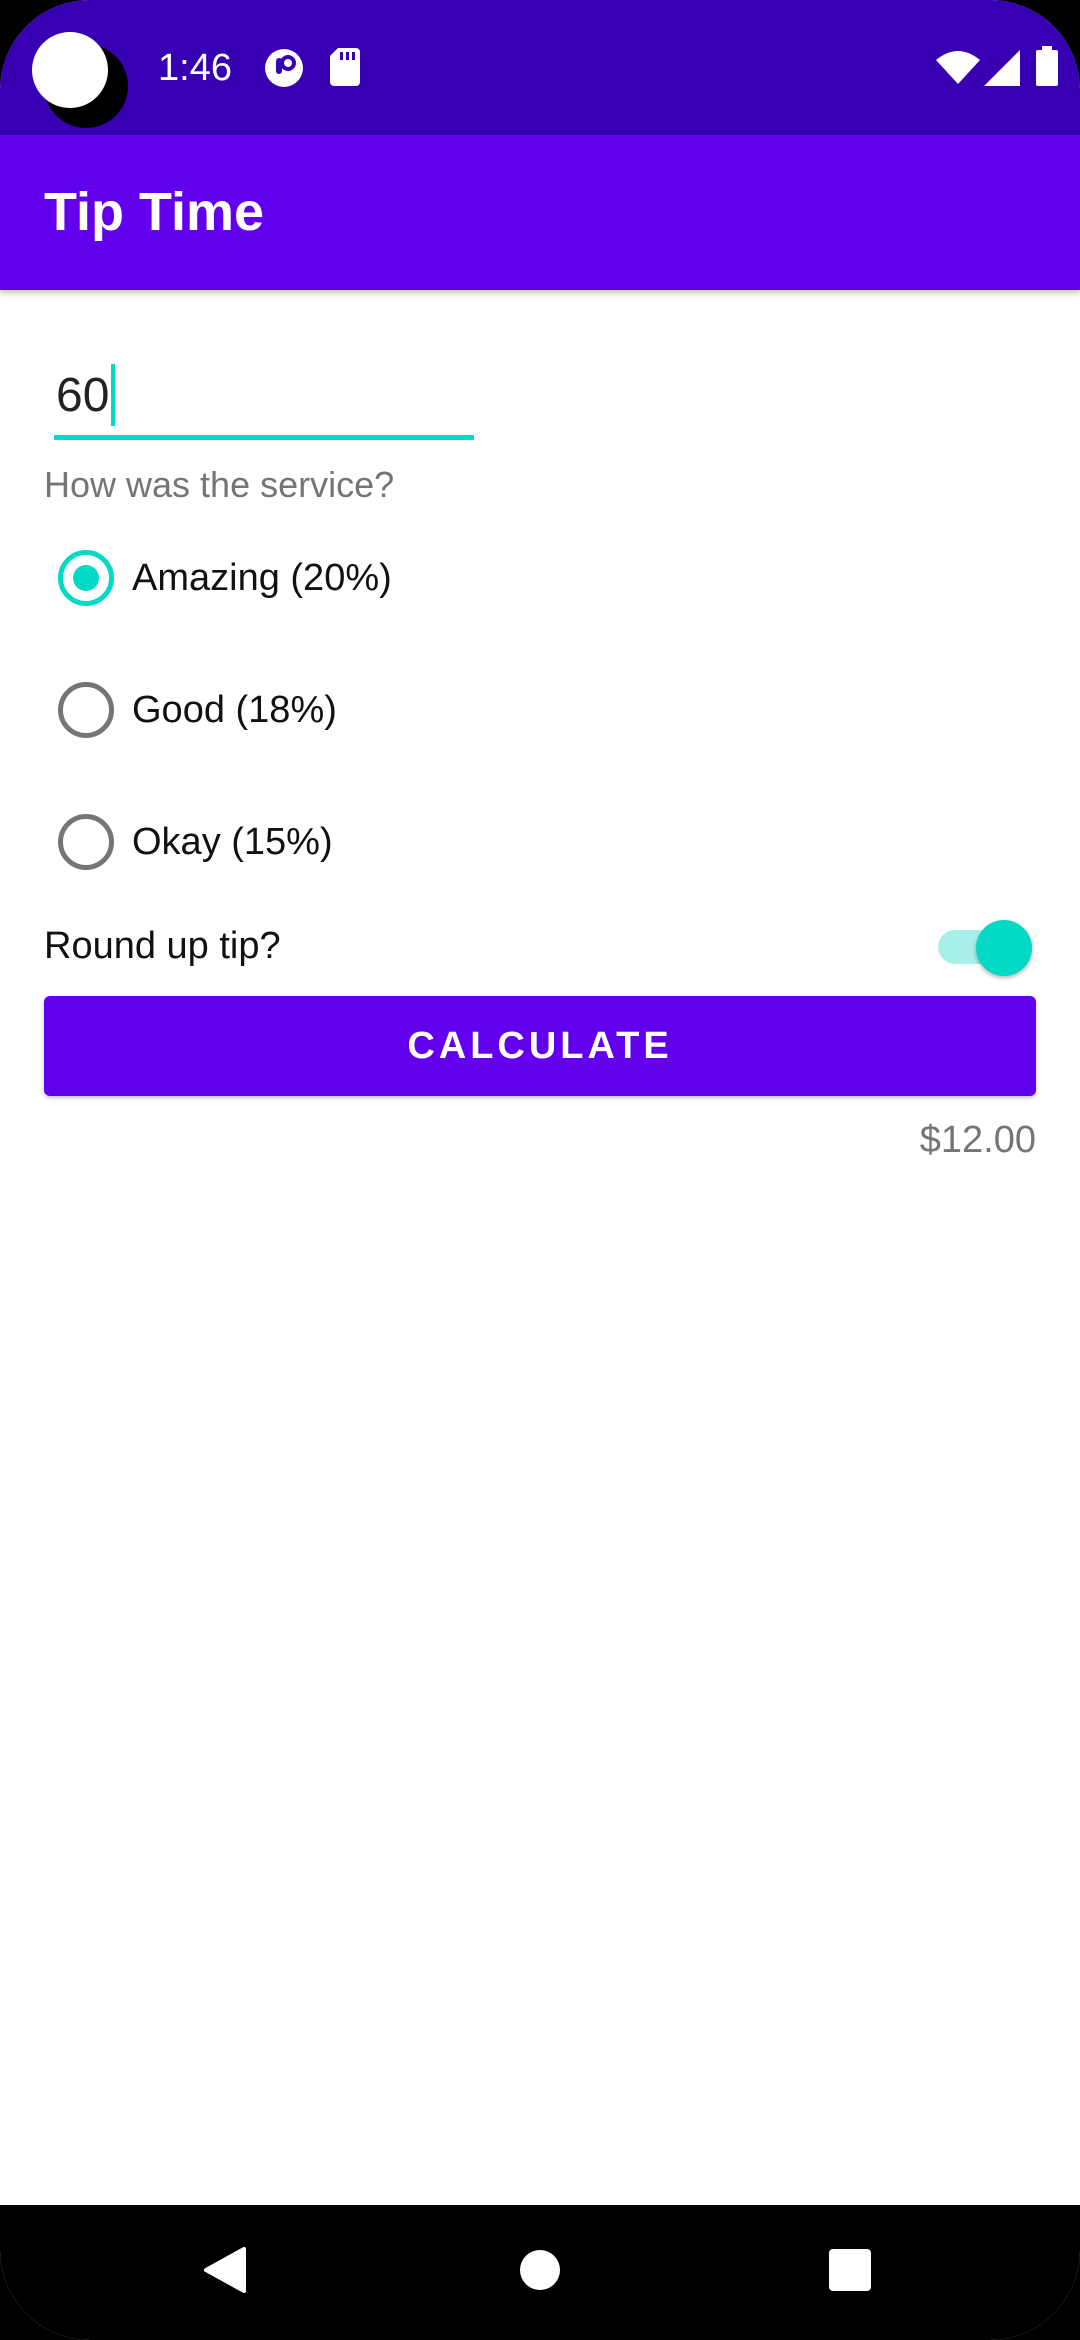 This screenshot has width=1080, height=2340. I want to click on recents-icon, so click(850, 2272).